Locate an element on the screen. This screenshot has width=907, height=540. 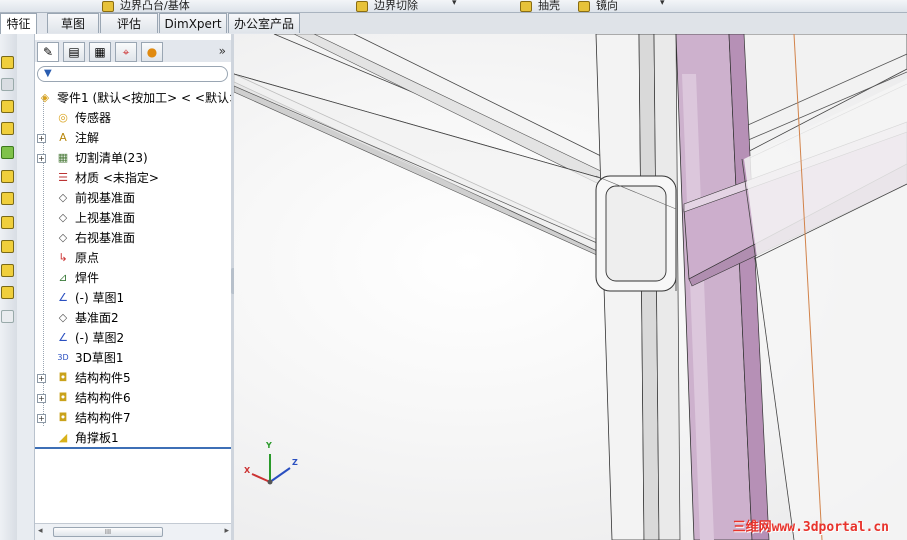
reference-triad: Y X Z is located at coordinates (274, 467).